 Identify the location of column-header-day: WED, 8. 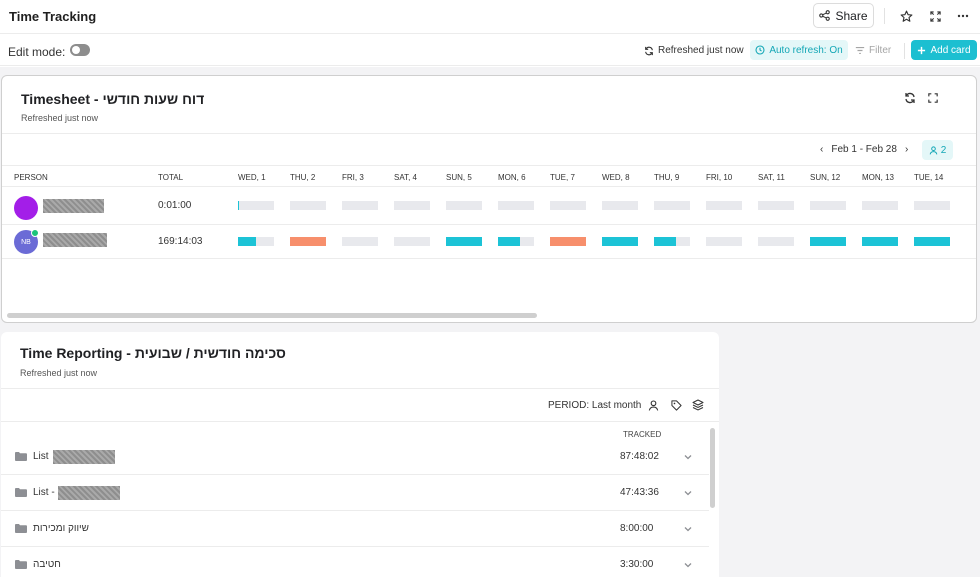
(616, 177).